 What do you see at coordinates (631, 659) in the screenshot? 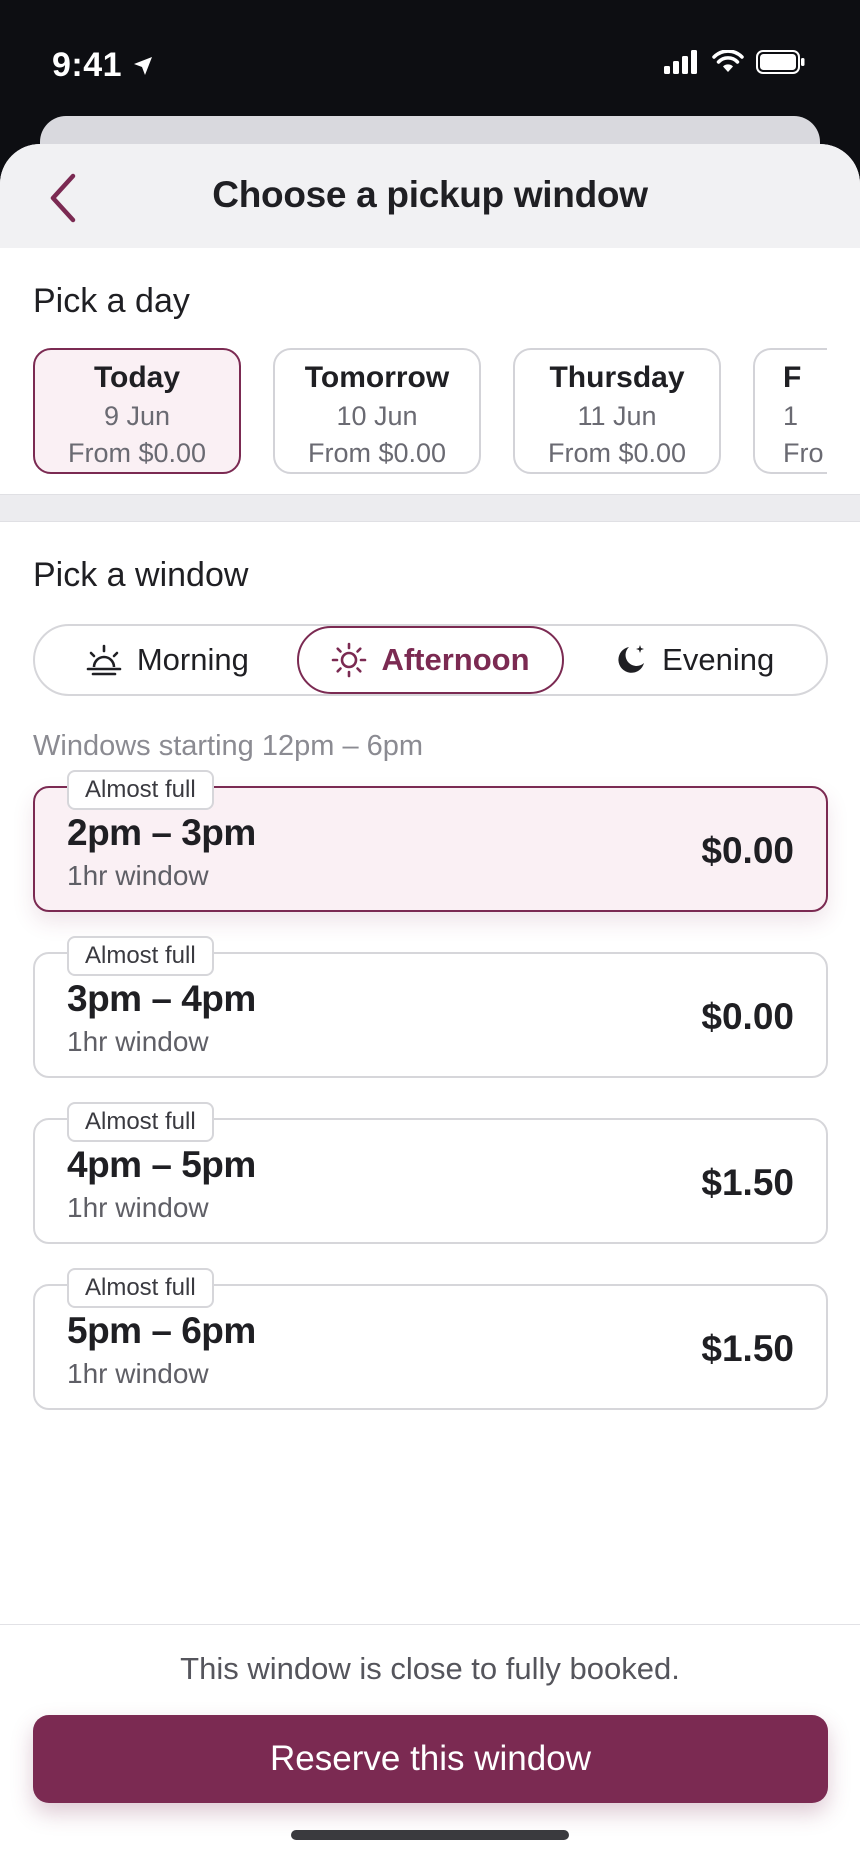
I see `moon-icon` at bounding box center [631, 659].